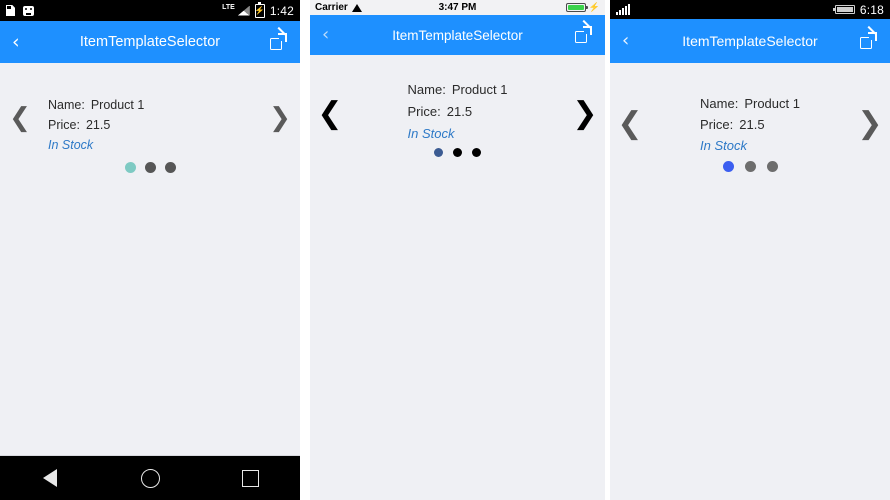  Describe the element at coordinates (357, 7) in the screenshot. I see `wifi-icon` at that location.